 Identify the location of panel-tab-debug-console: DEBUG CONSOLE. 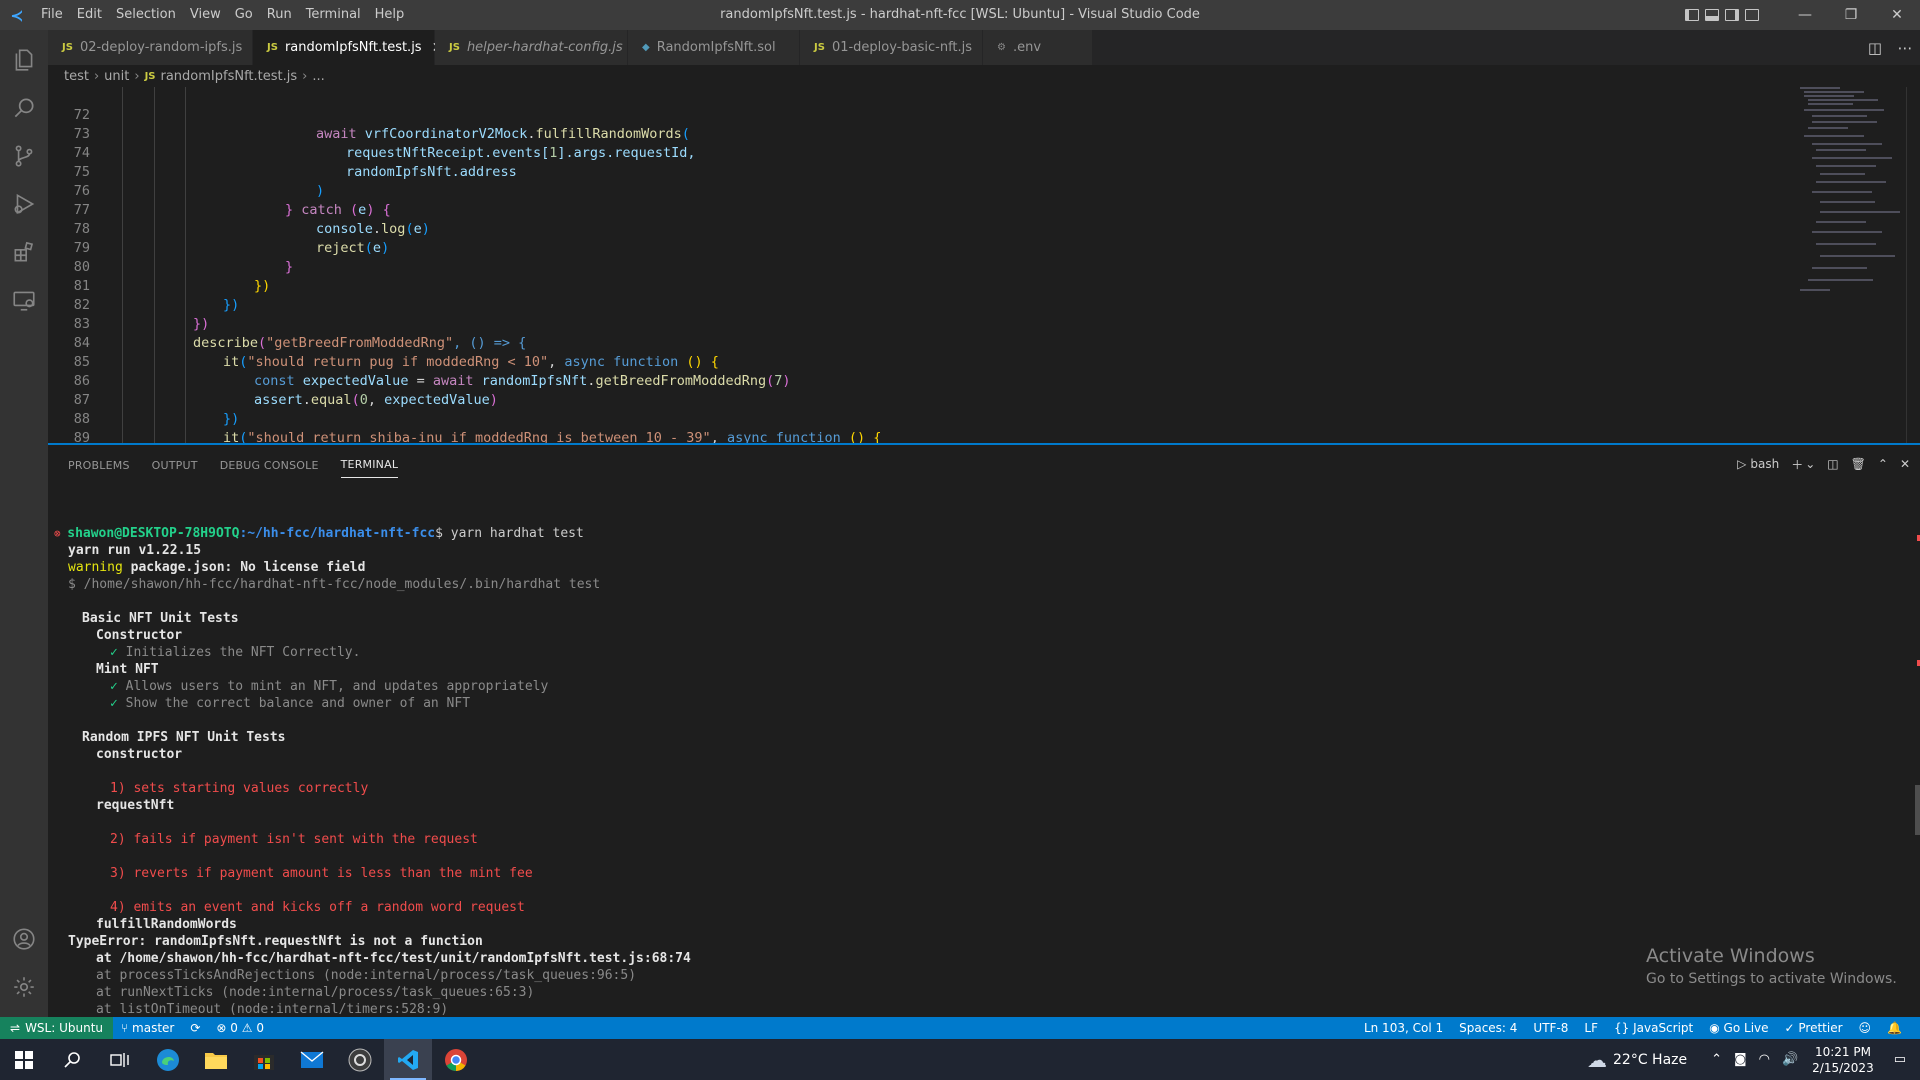
(269, 464).